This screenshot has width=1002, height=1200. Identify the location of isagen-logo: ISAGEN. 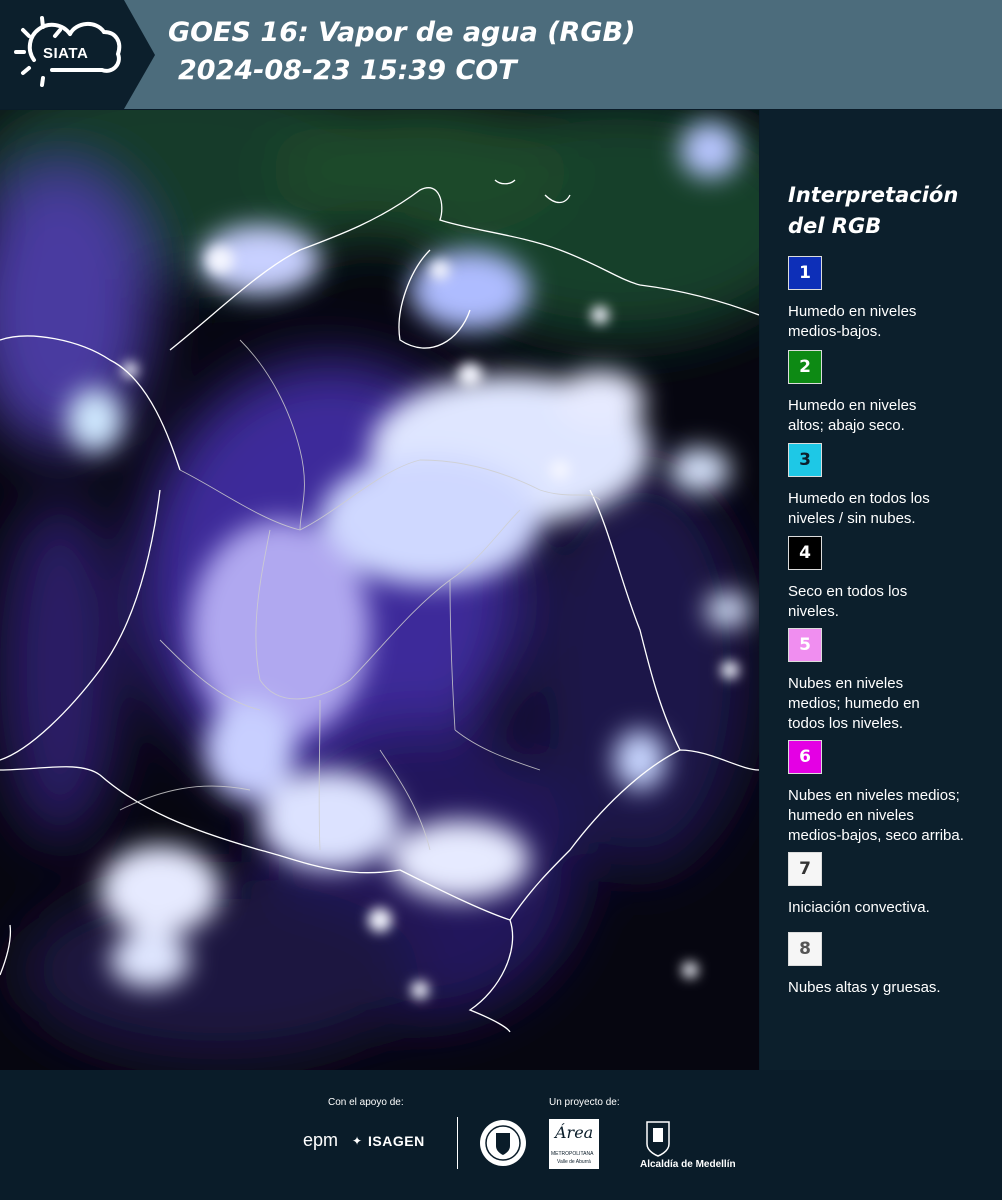
(396, 1141).